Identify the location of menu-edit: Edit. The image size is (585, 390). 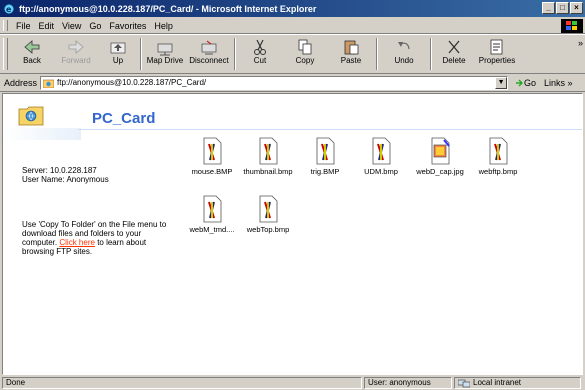
(47, 26).